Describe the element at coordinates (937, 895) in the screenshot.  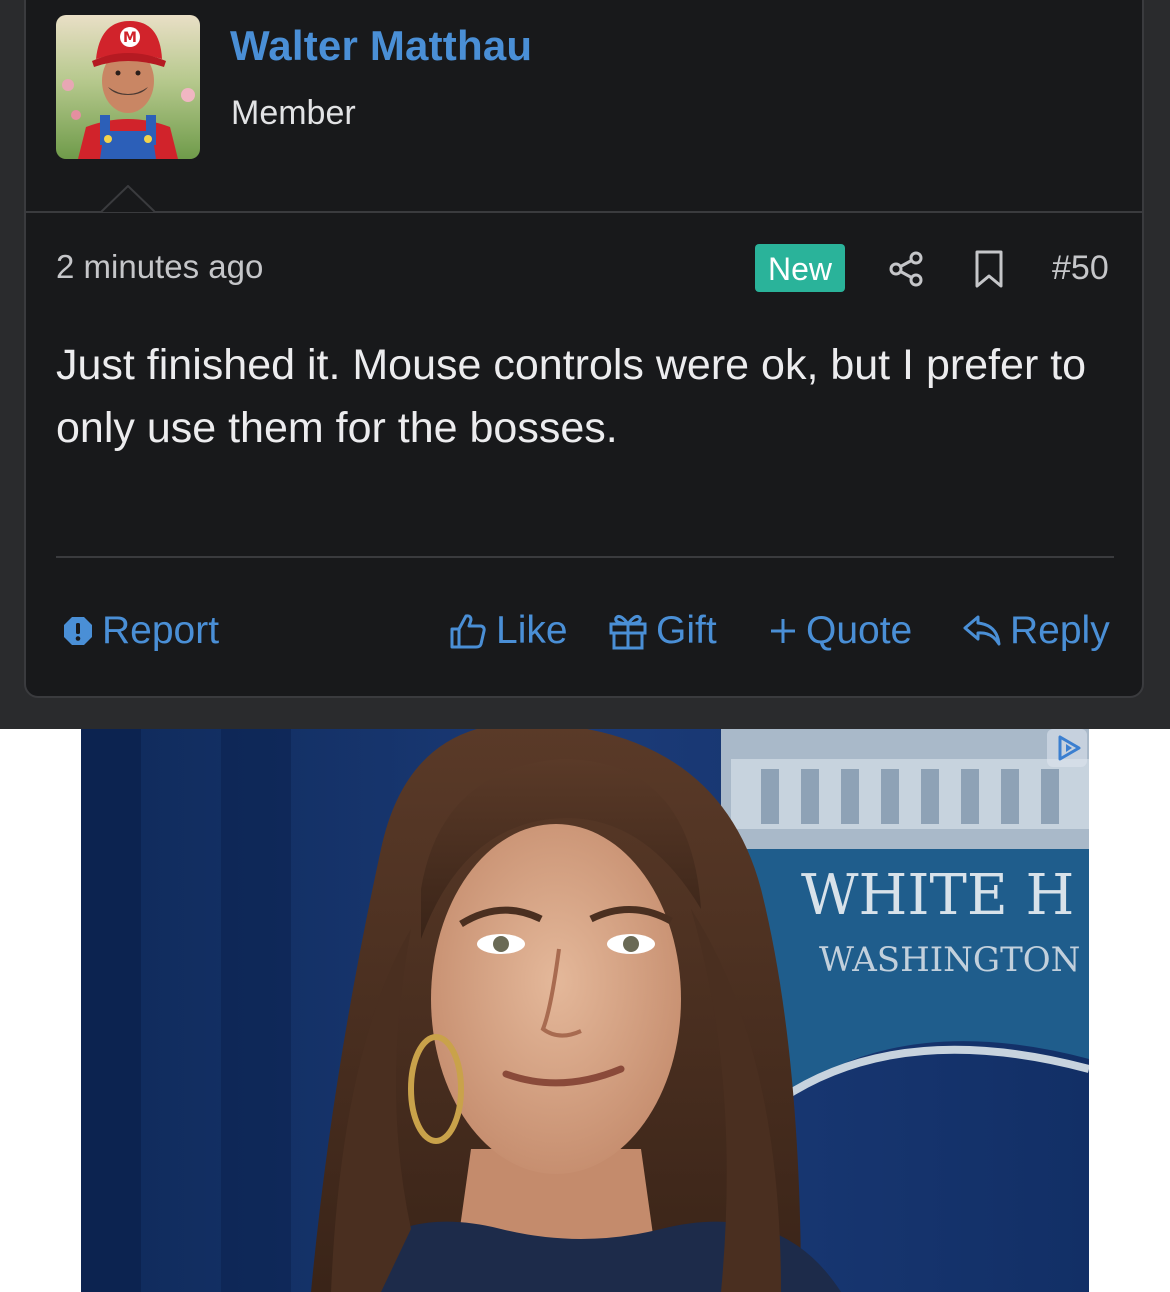
I see `seal-text-line1: WHITE H` at that location.